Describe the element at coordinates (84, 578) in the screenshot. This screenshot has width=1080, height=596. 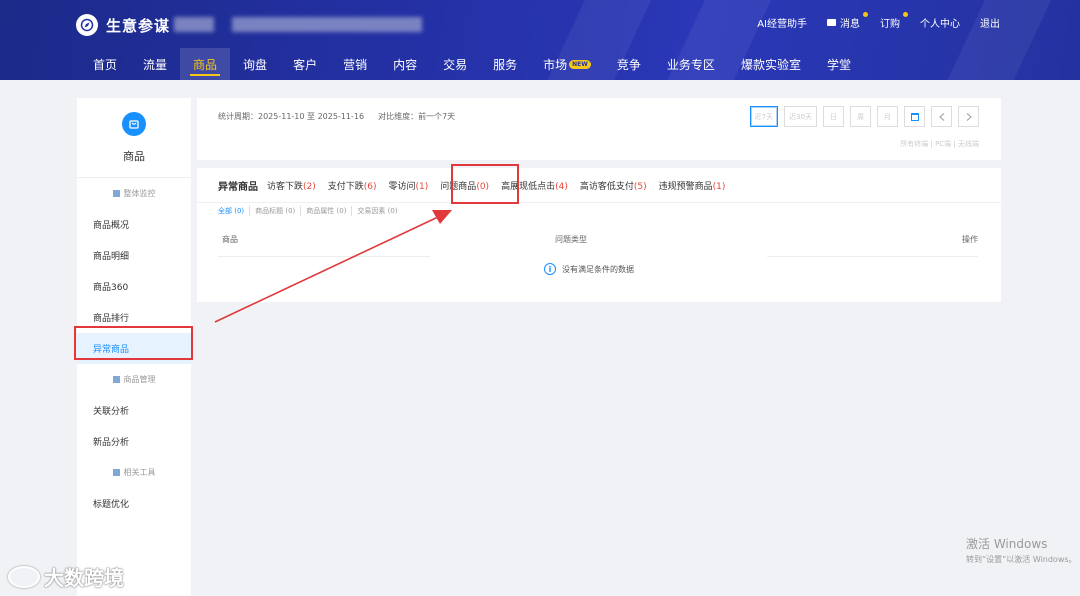
I see `watermark-text: 大数跨境` at that location.